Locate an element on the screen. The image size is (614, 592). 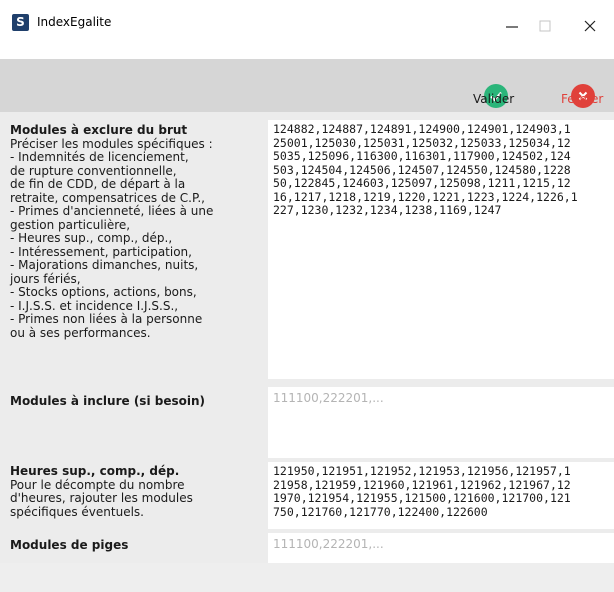
exclure-desc-line: - Intéressement, participation, is located at coordinates (101, 251).